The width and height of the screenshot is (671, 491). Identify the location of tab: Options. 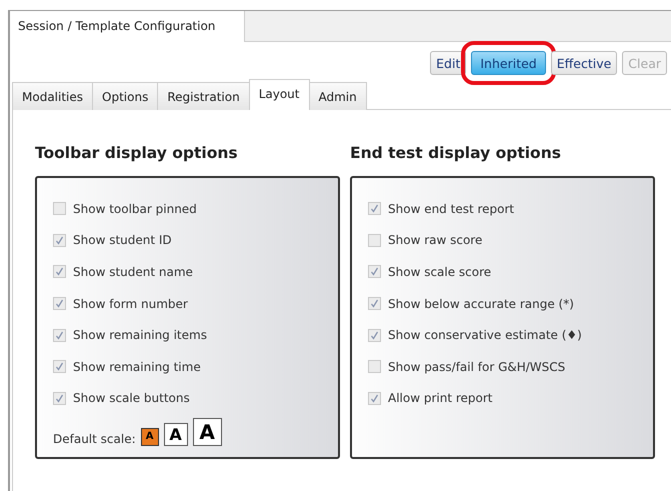
(125, 96).